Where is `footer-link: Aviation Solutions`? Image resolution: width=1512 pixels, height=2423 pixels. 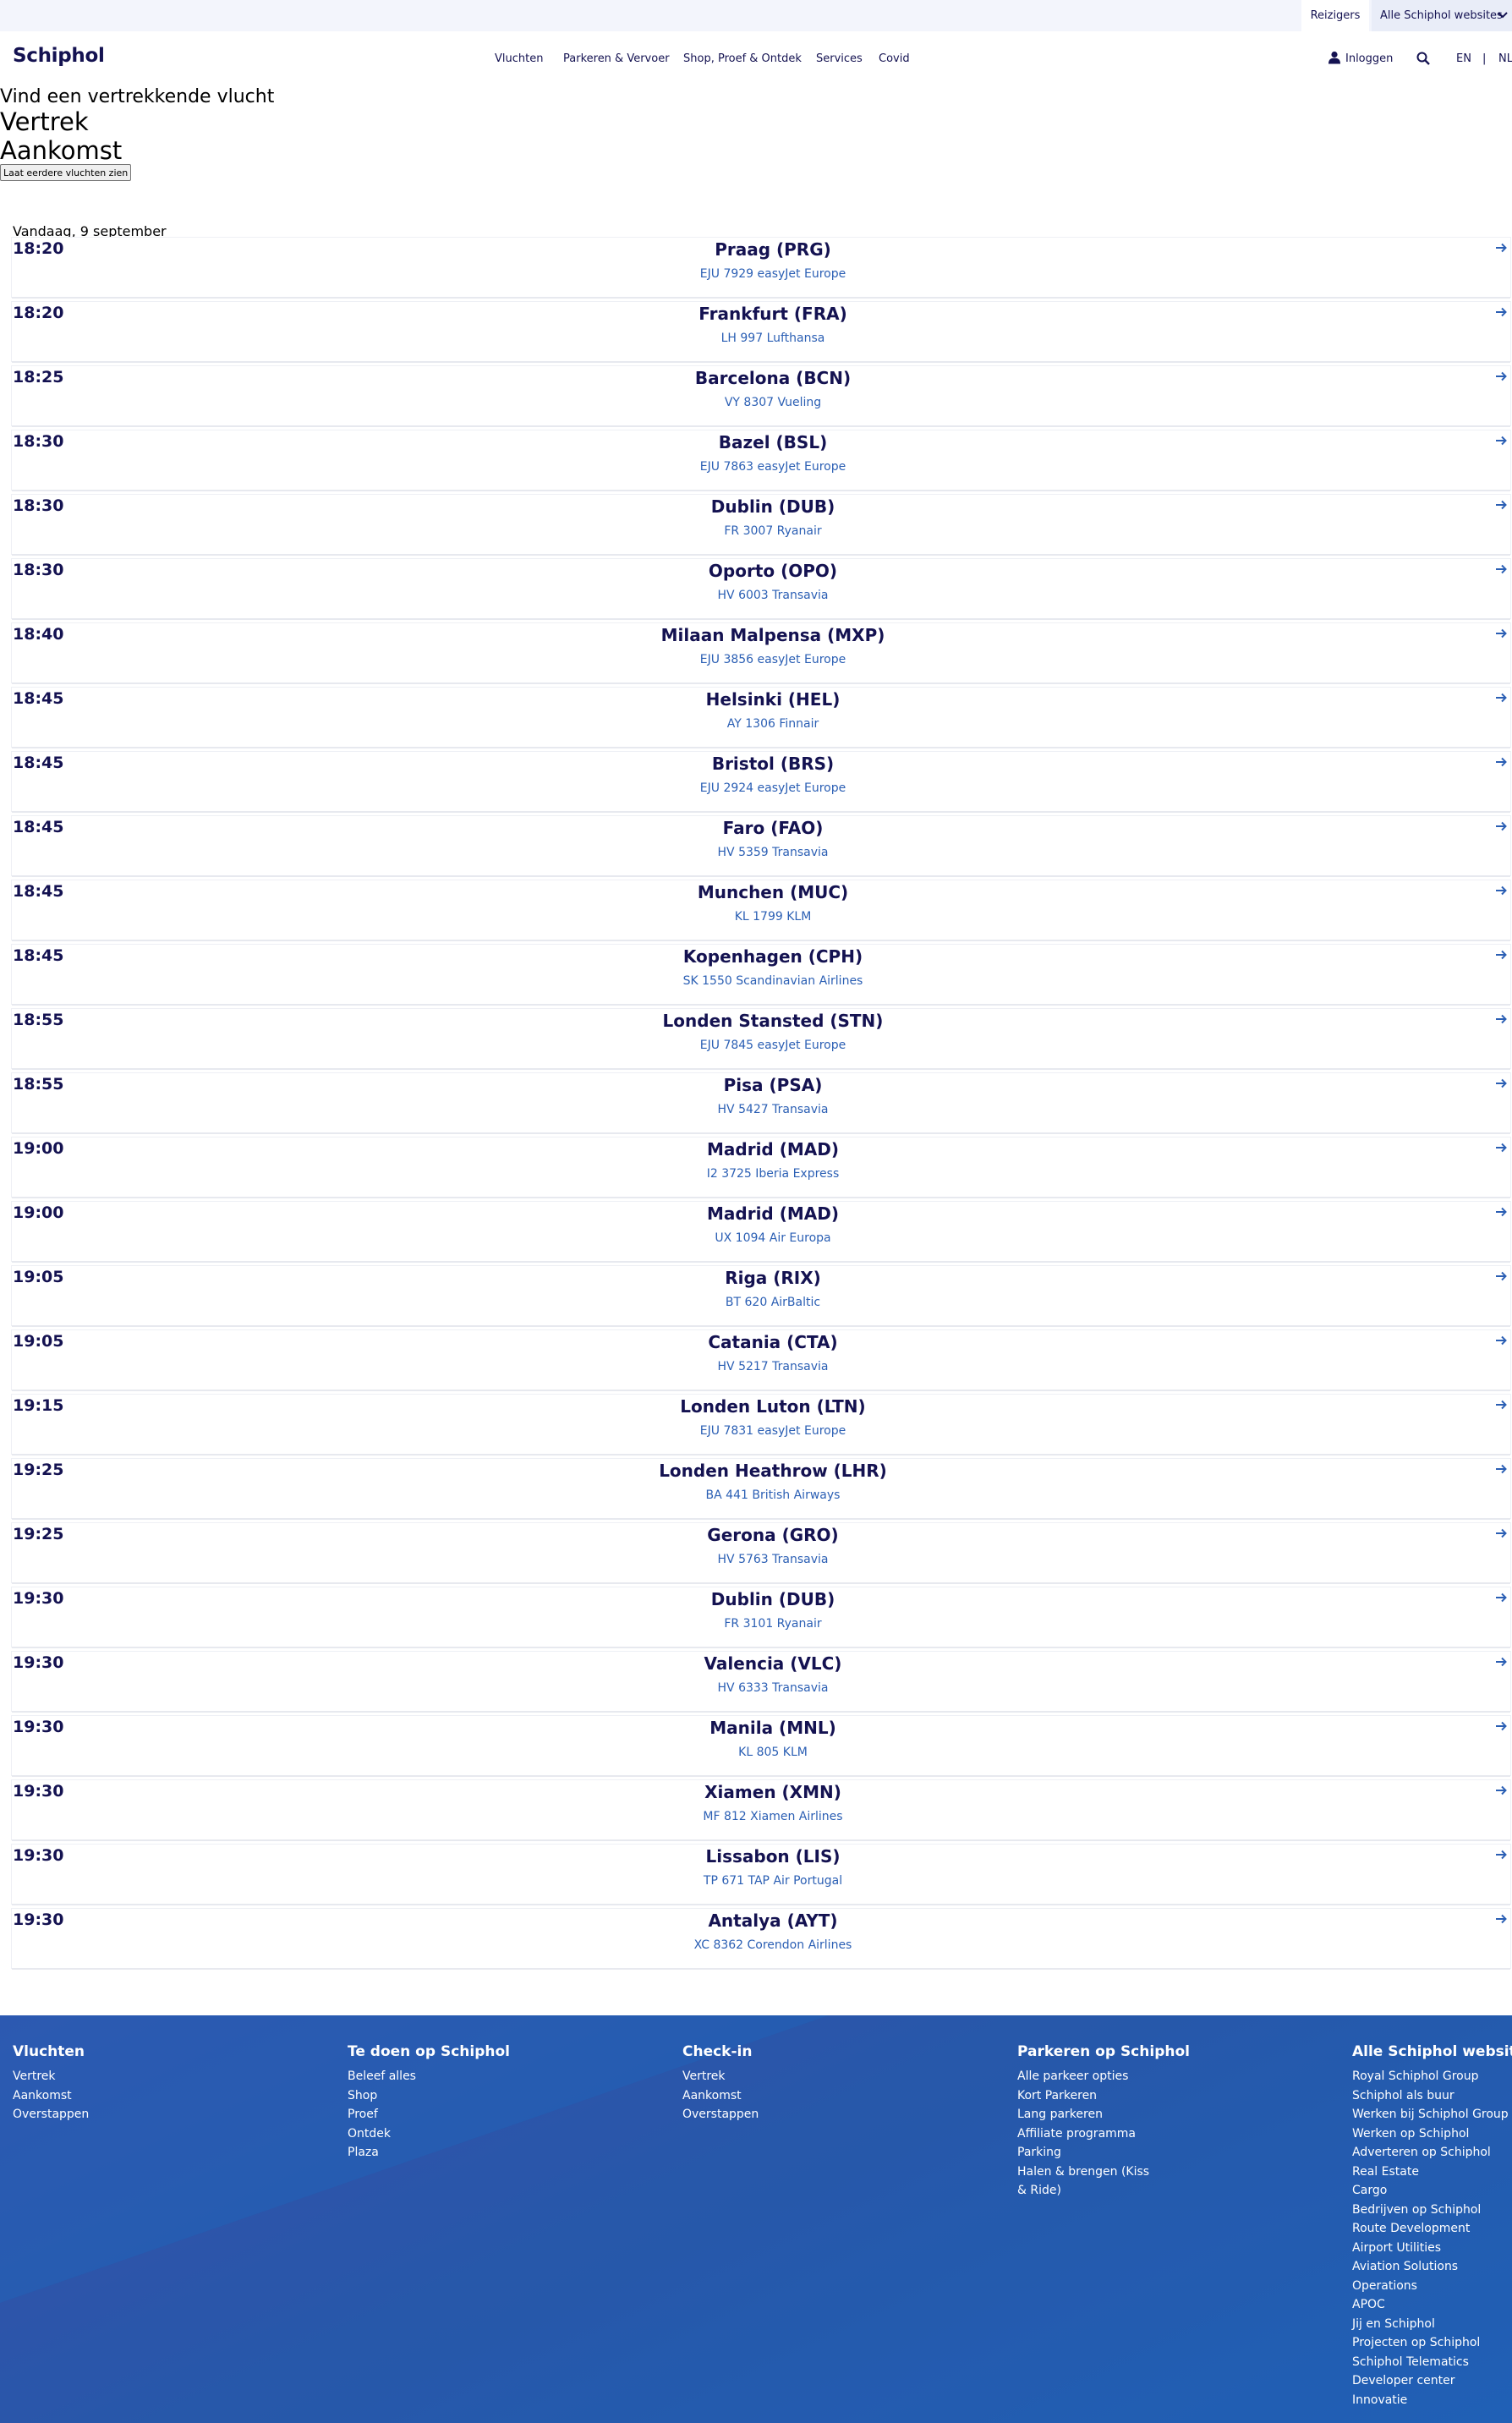 footer-link: Aviation Solutions is located at coordinates (1432, 2267).